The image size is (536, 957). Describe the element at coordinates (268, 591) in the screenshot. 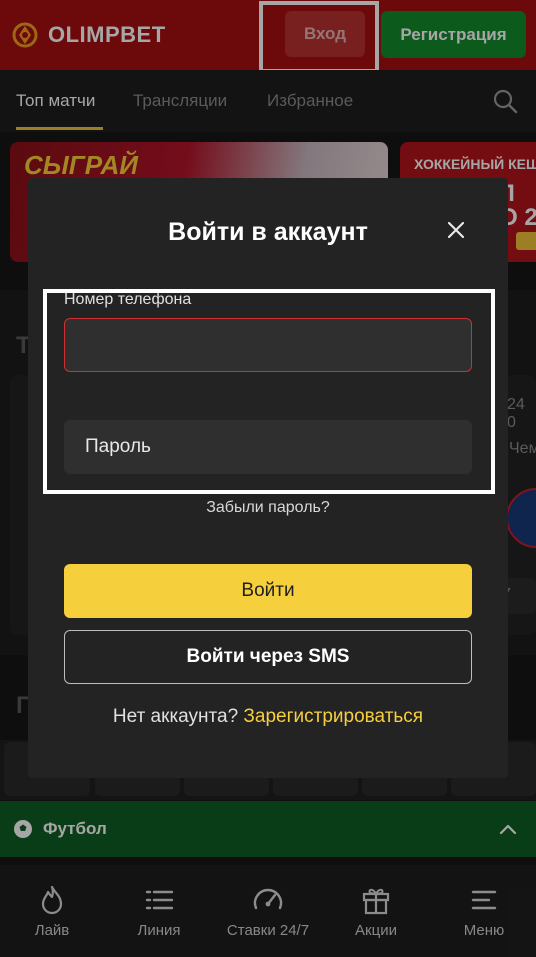

I see `submit-login-button: Войти` at that location.